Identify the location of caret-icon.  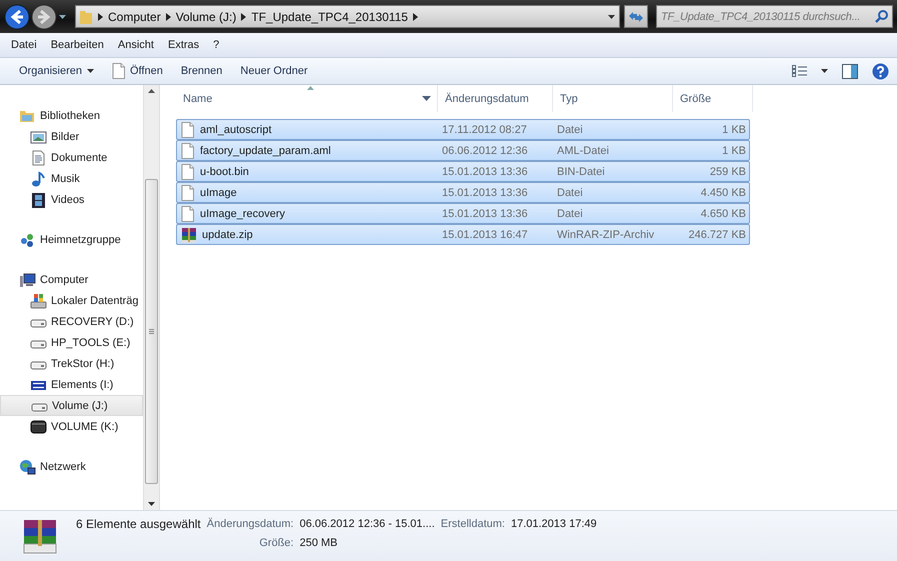
(824, 71).